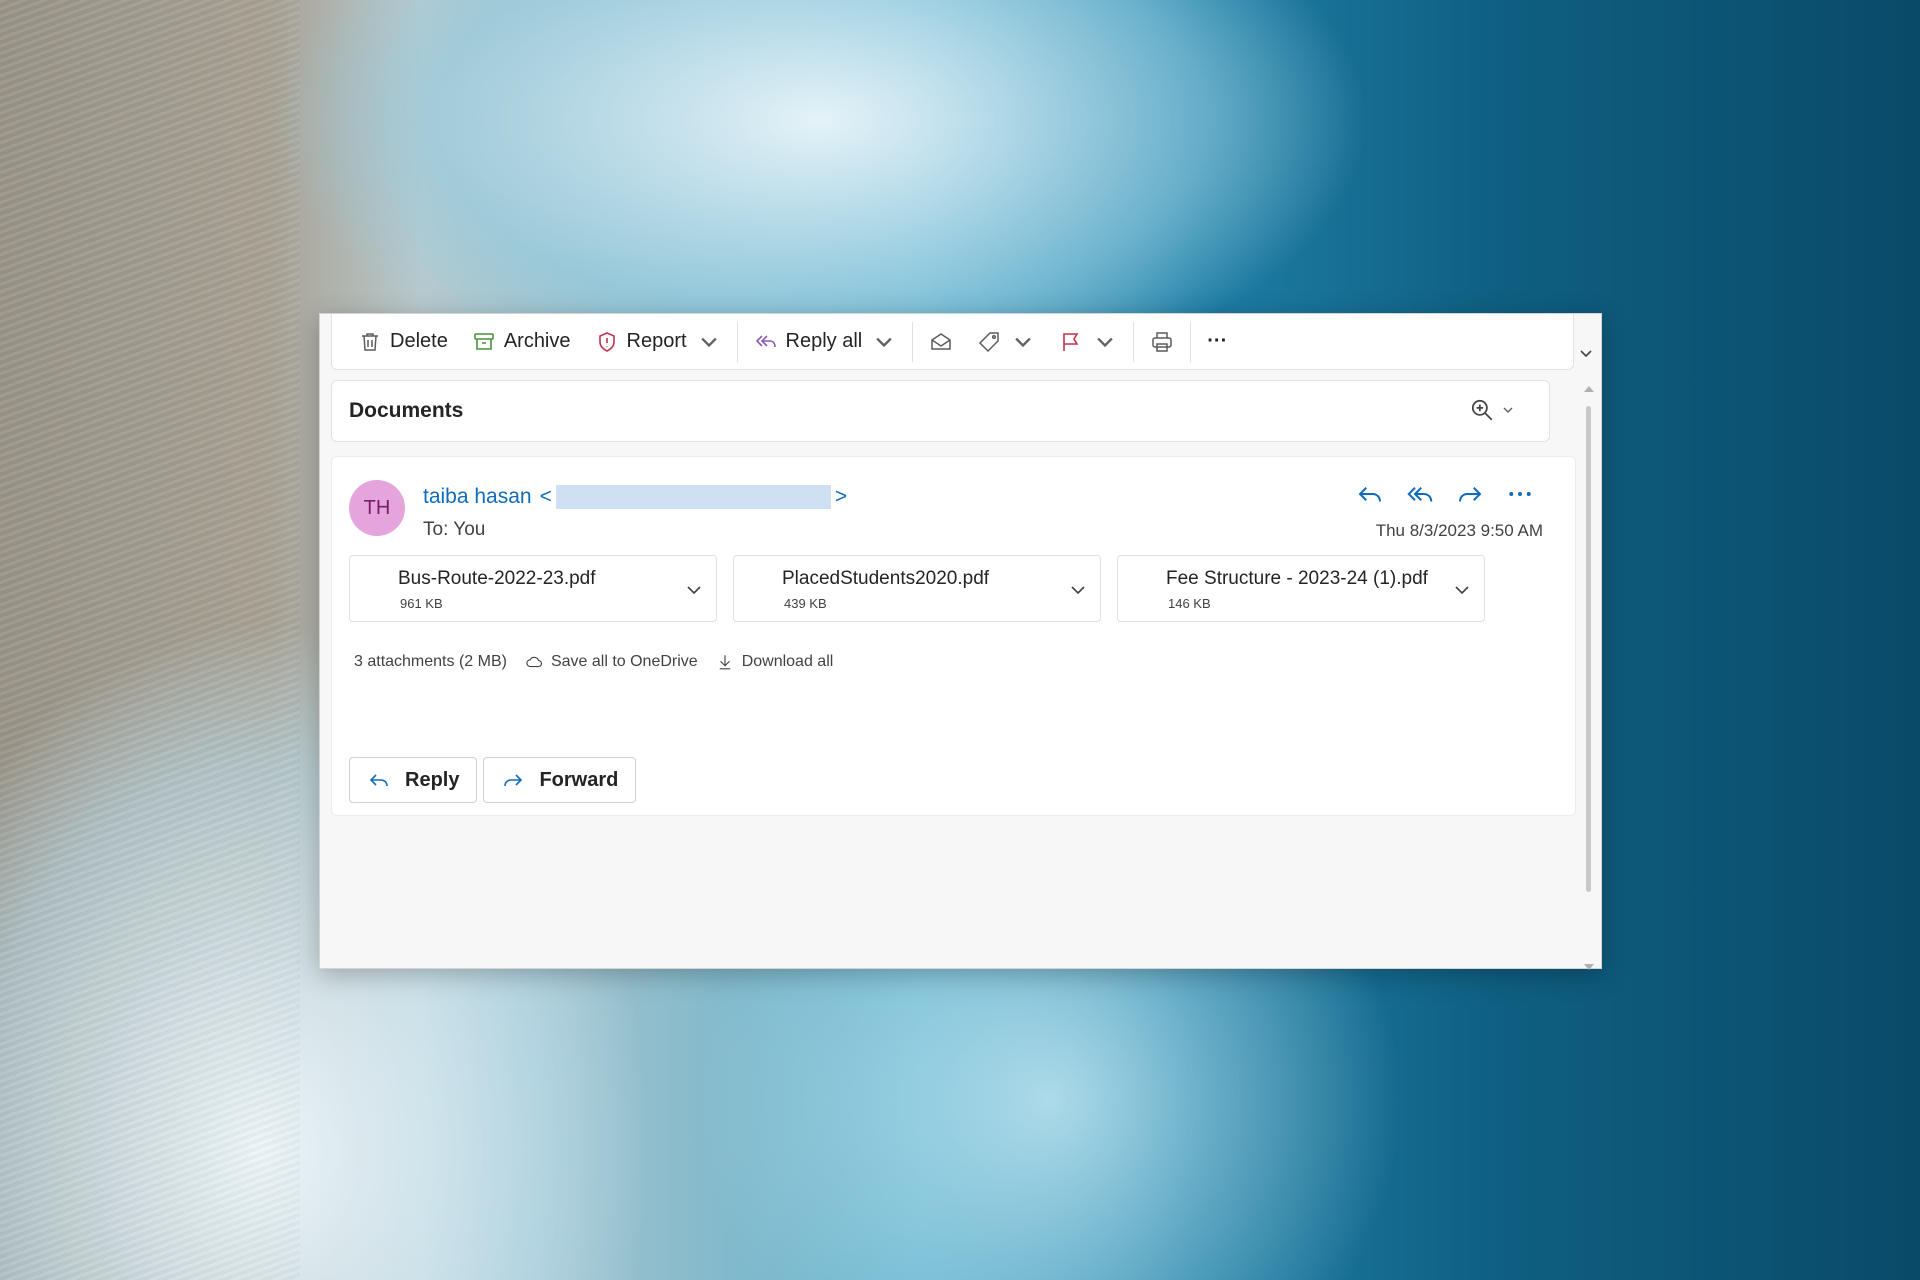  I want to click on tag-icon, so click(989, 341).